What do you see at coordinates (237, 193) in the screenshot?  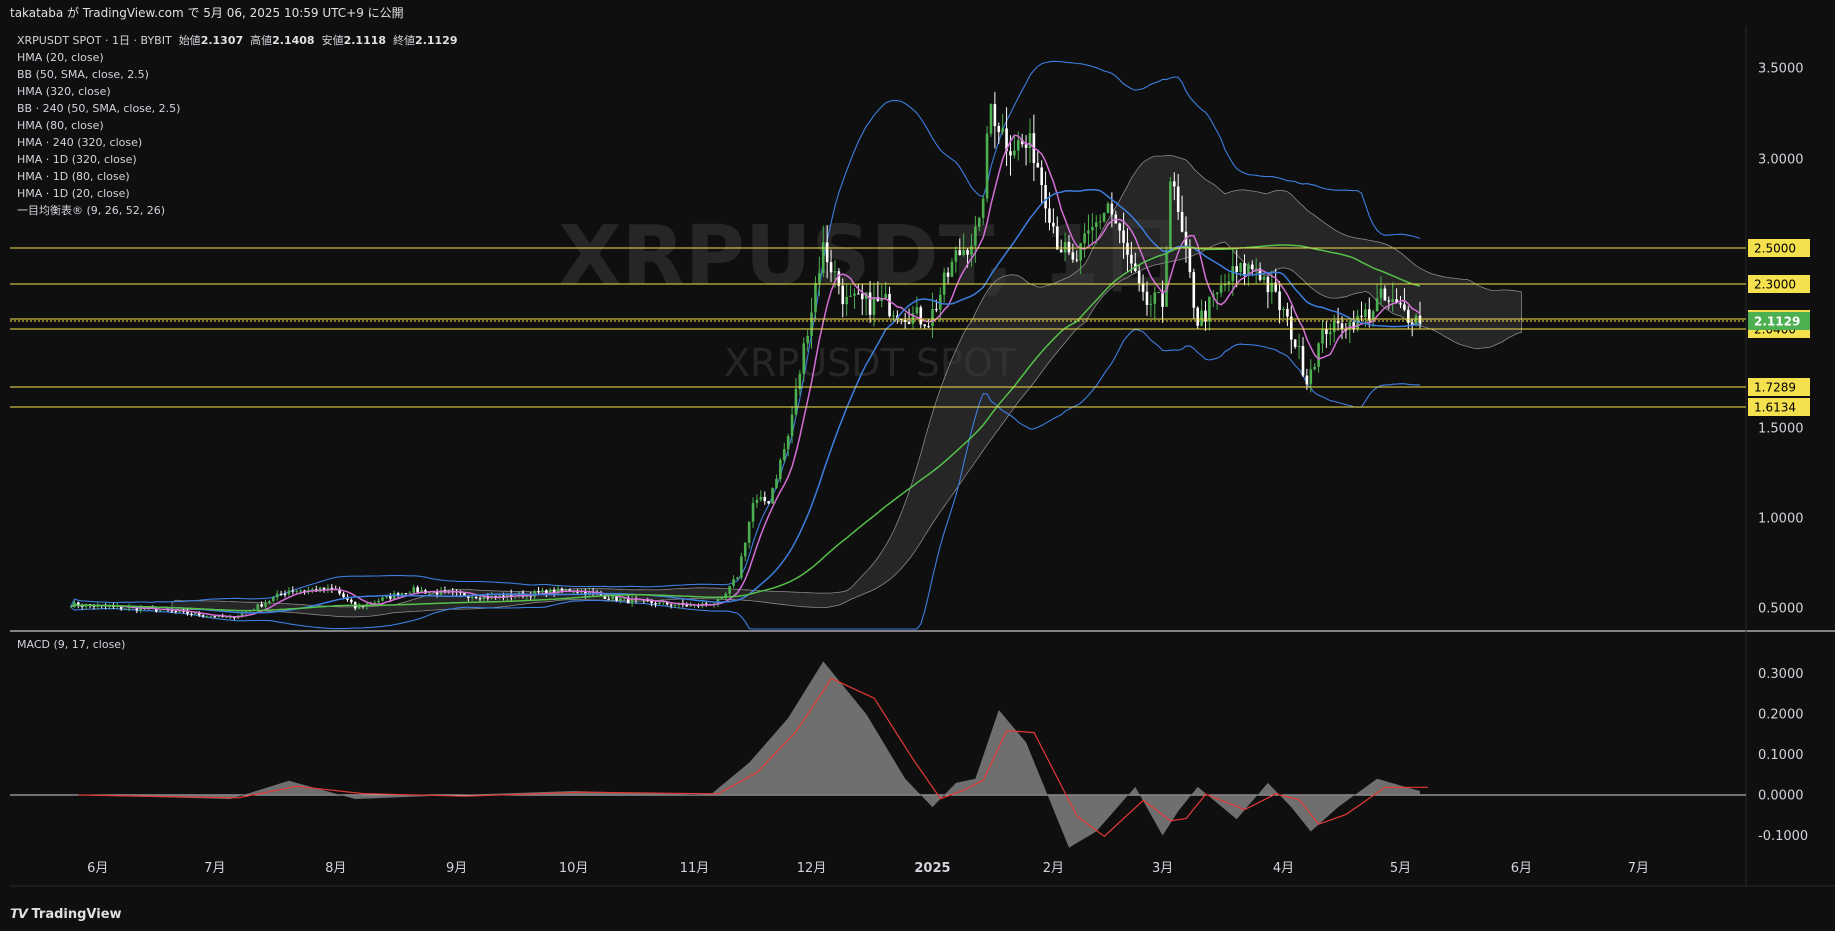 I see `indicator-item: HMA · 1D (20, close)` at bounding box center [237, 193].